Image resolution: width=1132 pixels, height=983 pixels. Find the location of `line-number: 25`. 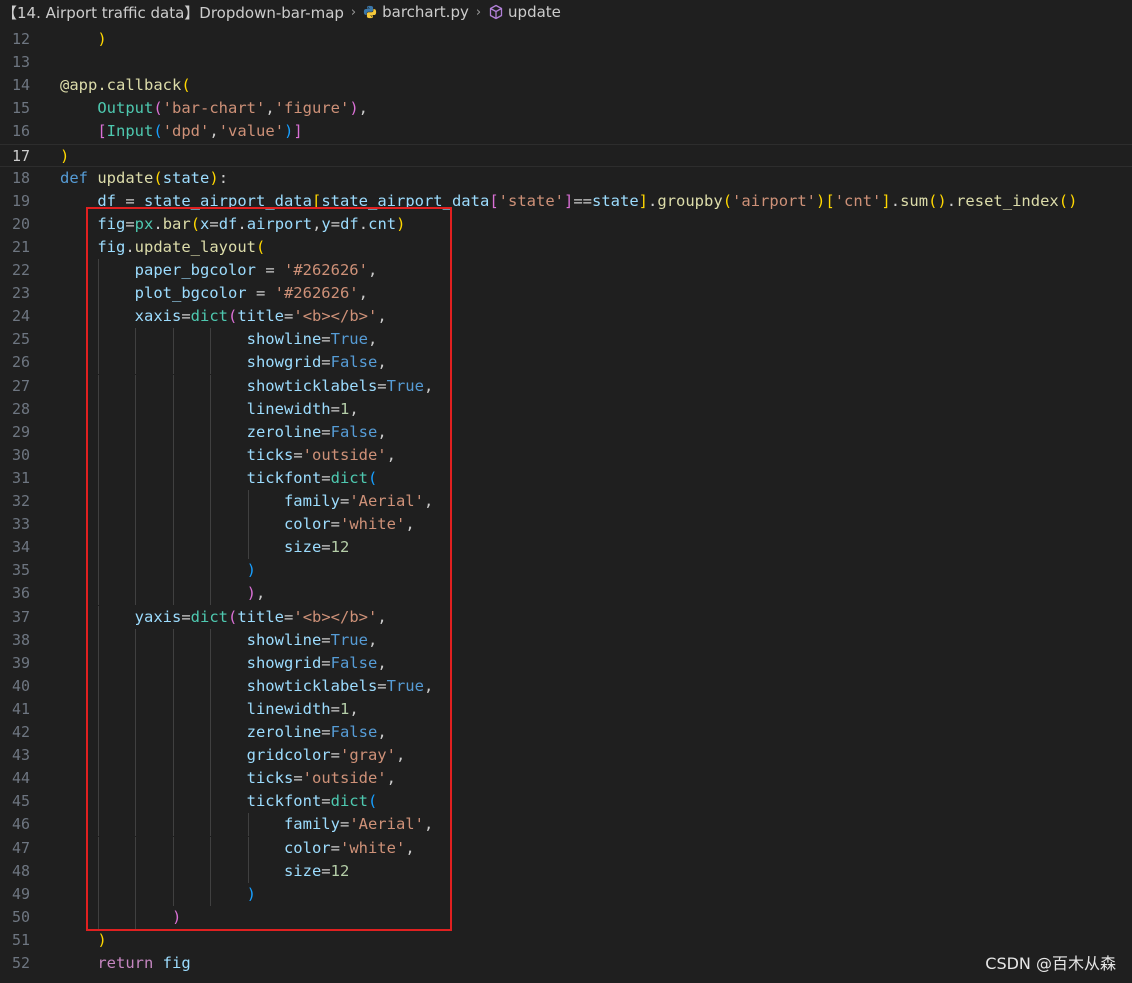

line-number: 25 is located at coordinates (20, 339).